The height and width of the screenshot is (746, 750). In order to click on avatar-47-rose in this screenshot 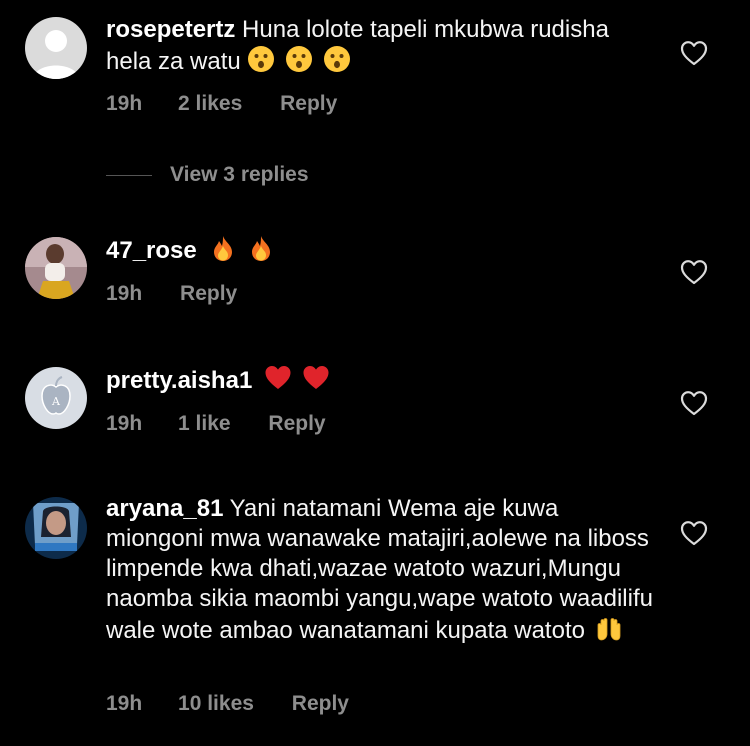, I will do `click(56, 268)`.